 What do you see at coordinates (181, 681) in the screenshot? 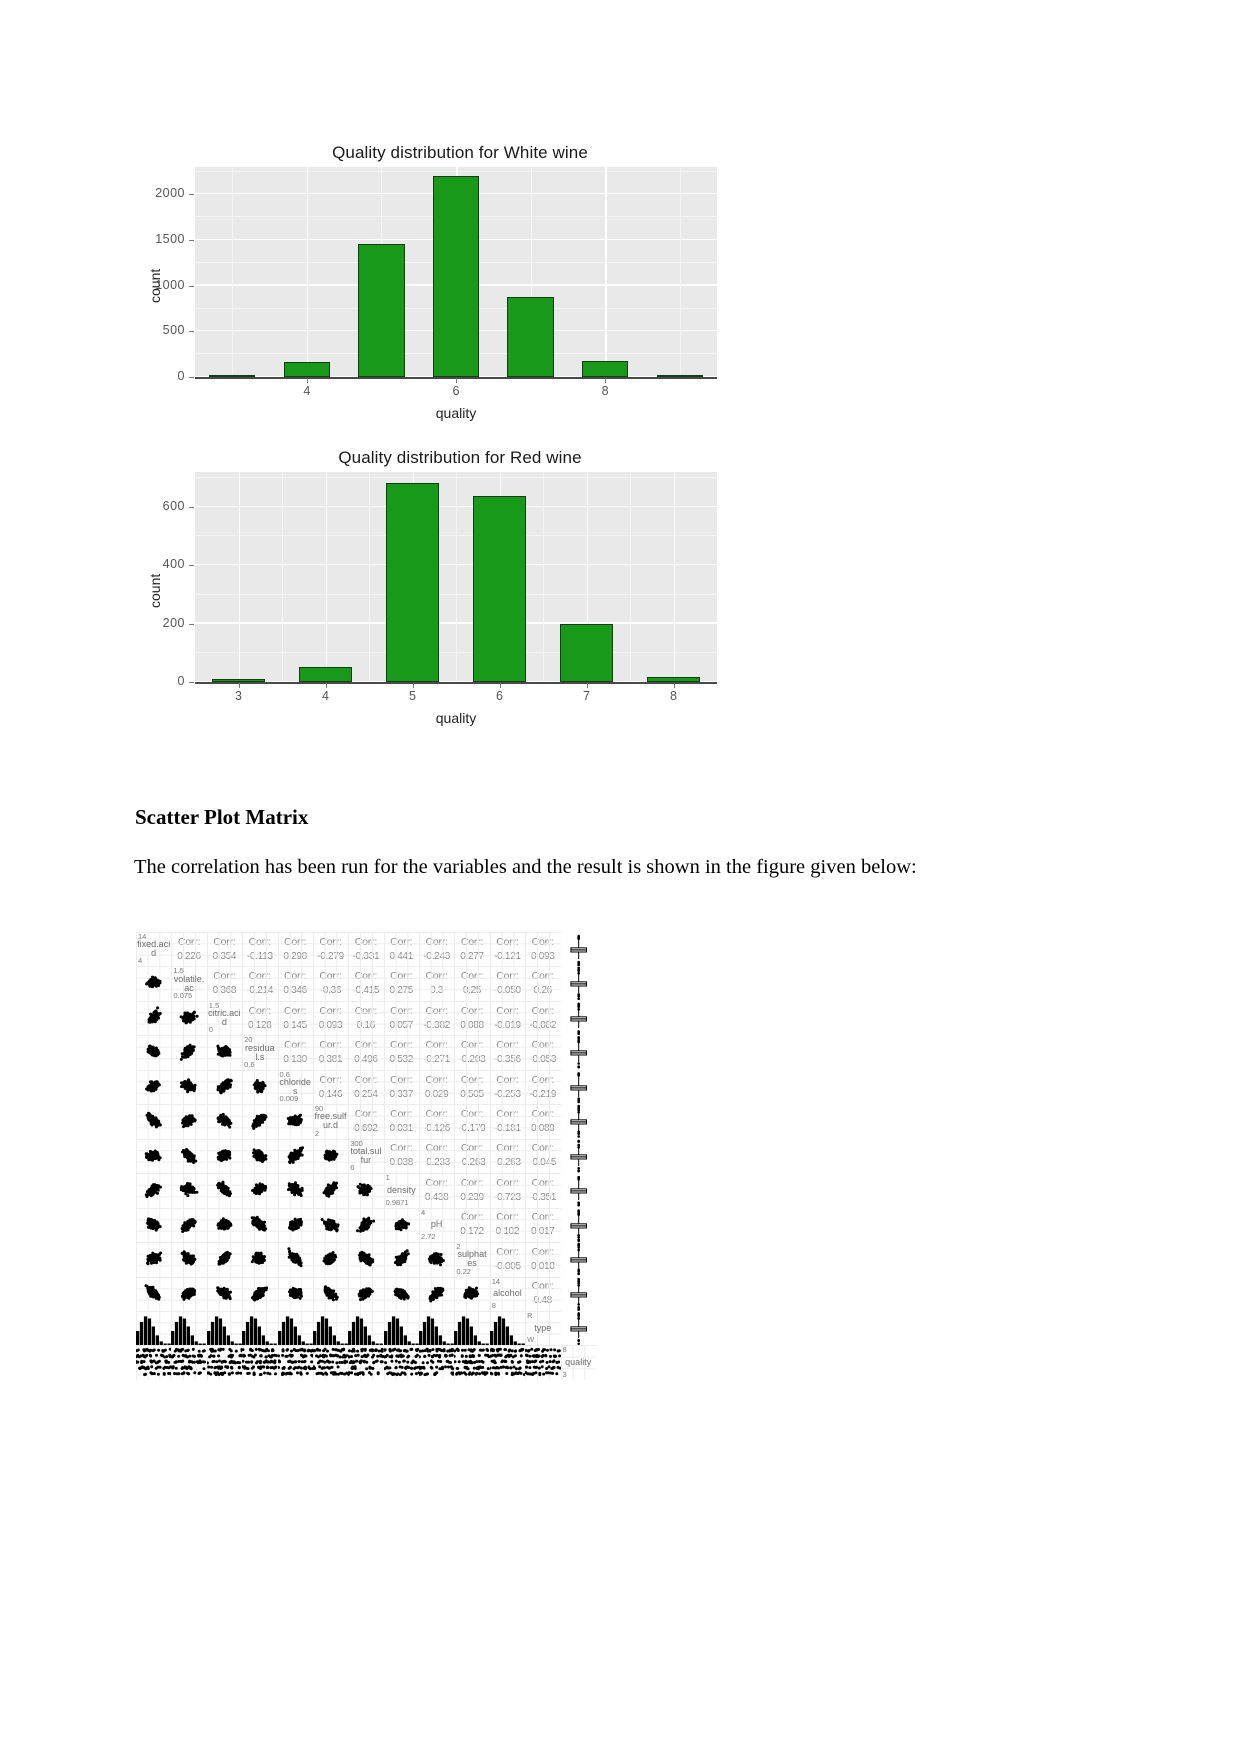
I see `y-tick-label: 0` at bounding box center [181, 681].